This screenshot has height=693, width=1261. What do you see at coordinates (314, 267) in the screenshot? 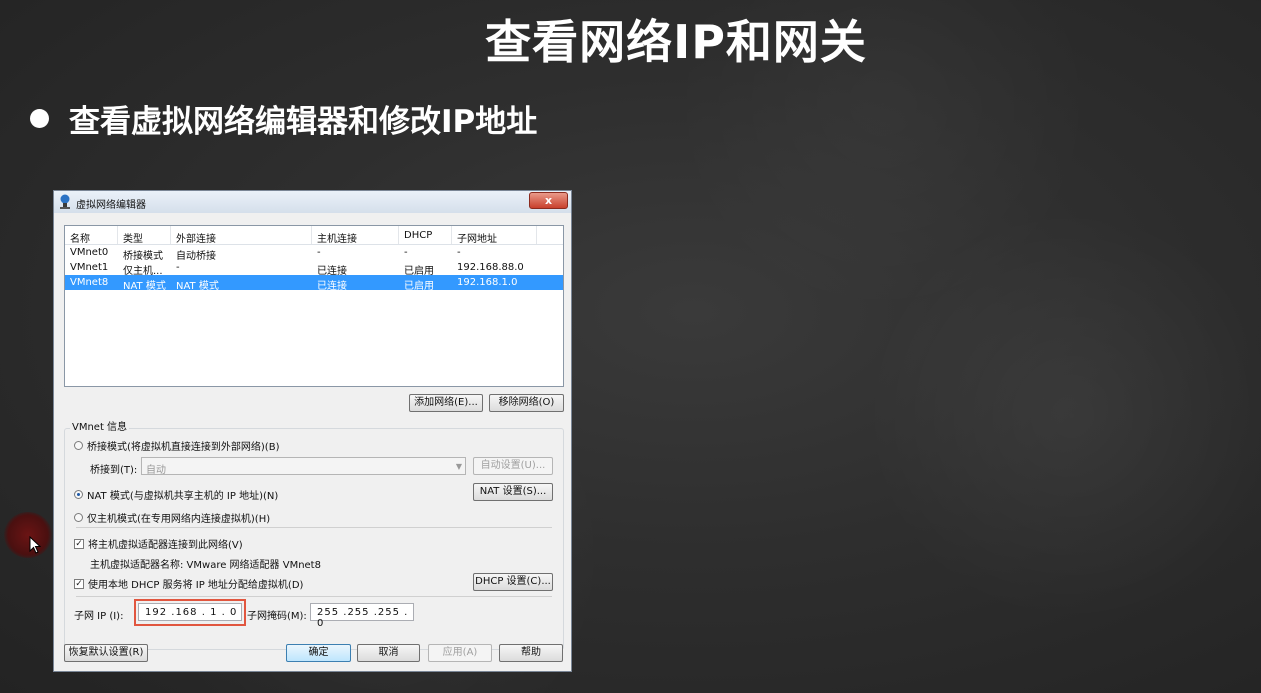
I see `network-row-vmnet1: VMnet1 仅主机... - 已连接 已启用 192.168.88.0` at bounding box center [314, 267].